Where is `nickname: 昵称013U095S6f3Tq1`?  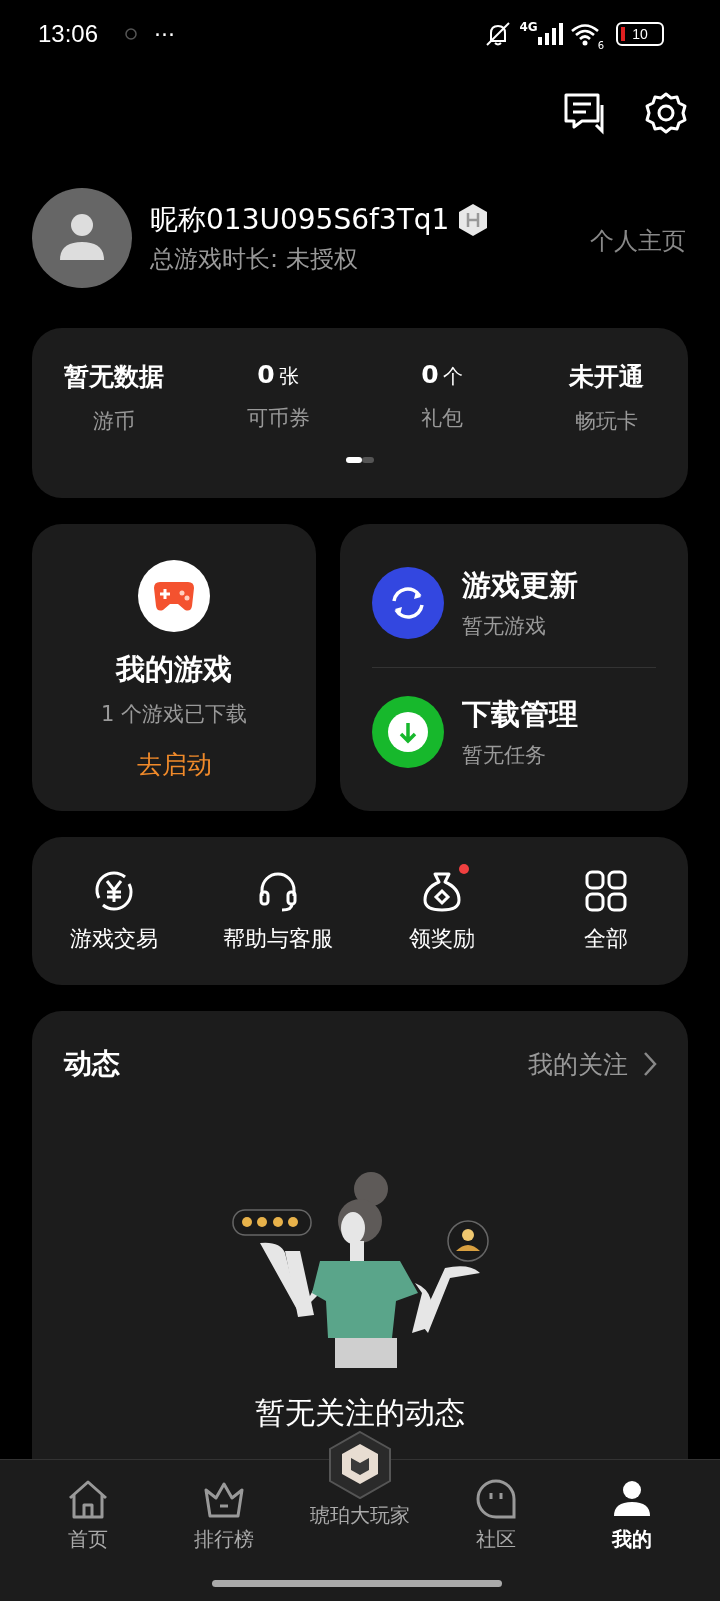 nickname: 昵称013U095S6f3Tq1 is located at coordinates (300, 219).